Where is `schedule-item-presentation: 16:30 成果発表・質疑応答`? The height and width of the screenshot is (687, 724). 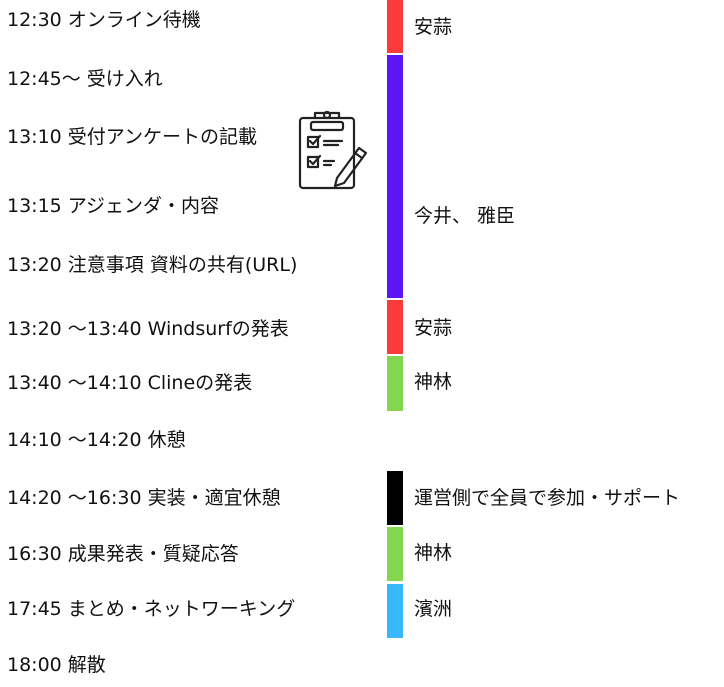 schedule-item-presentation: 16:30 成果発表・質疑応答 is located at coordinates (123, 554).